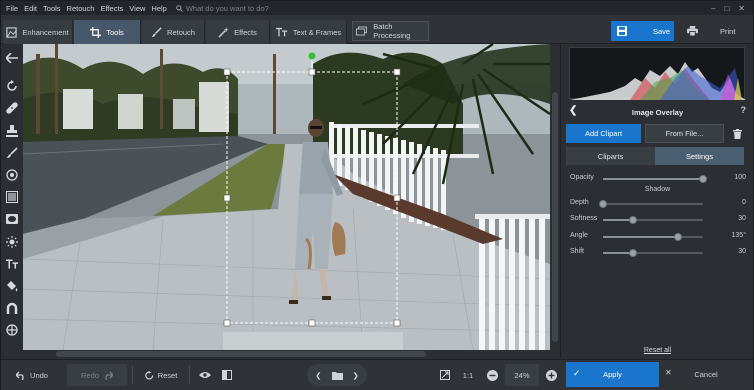 The height and width of the screenshot is (390, 754). Describe the element at coordinates (227, 323) in the screenshot. I see `resize-handle-bl` at that location.